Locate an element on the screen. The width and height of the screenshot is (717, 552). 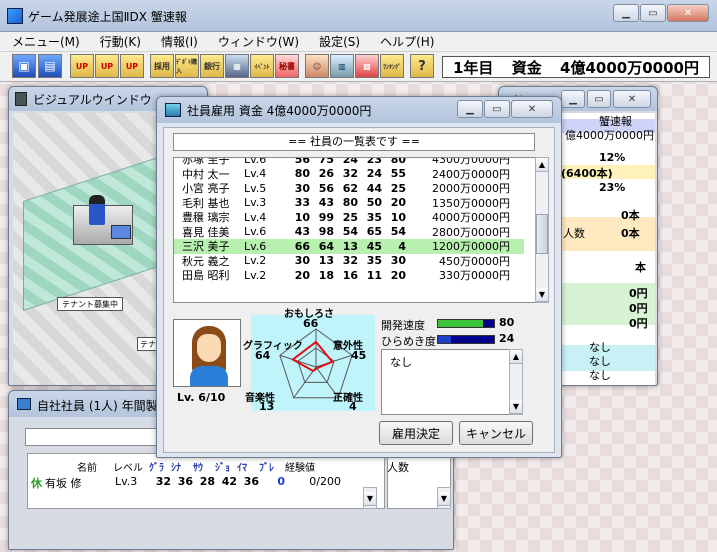
candidate-stat-e: 10 is located at coordinates (398, 217).